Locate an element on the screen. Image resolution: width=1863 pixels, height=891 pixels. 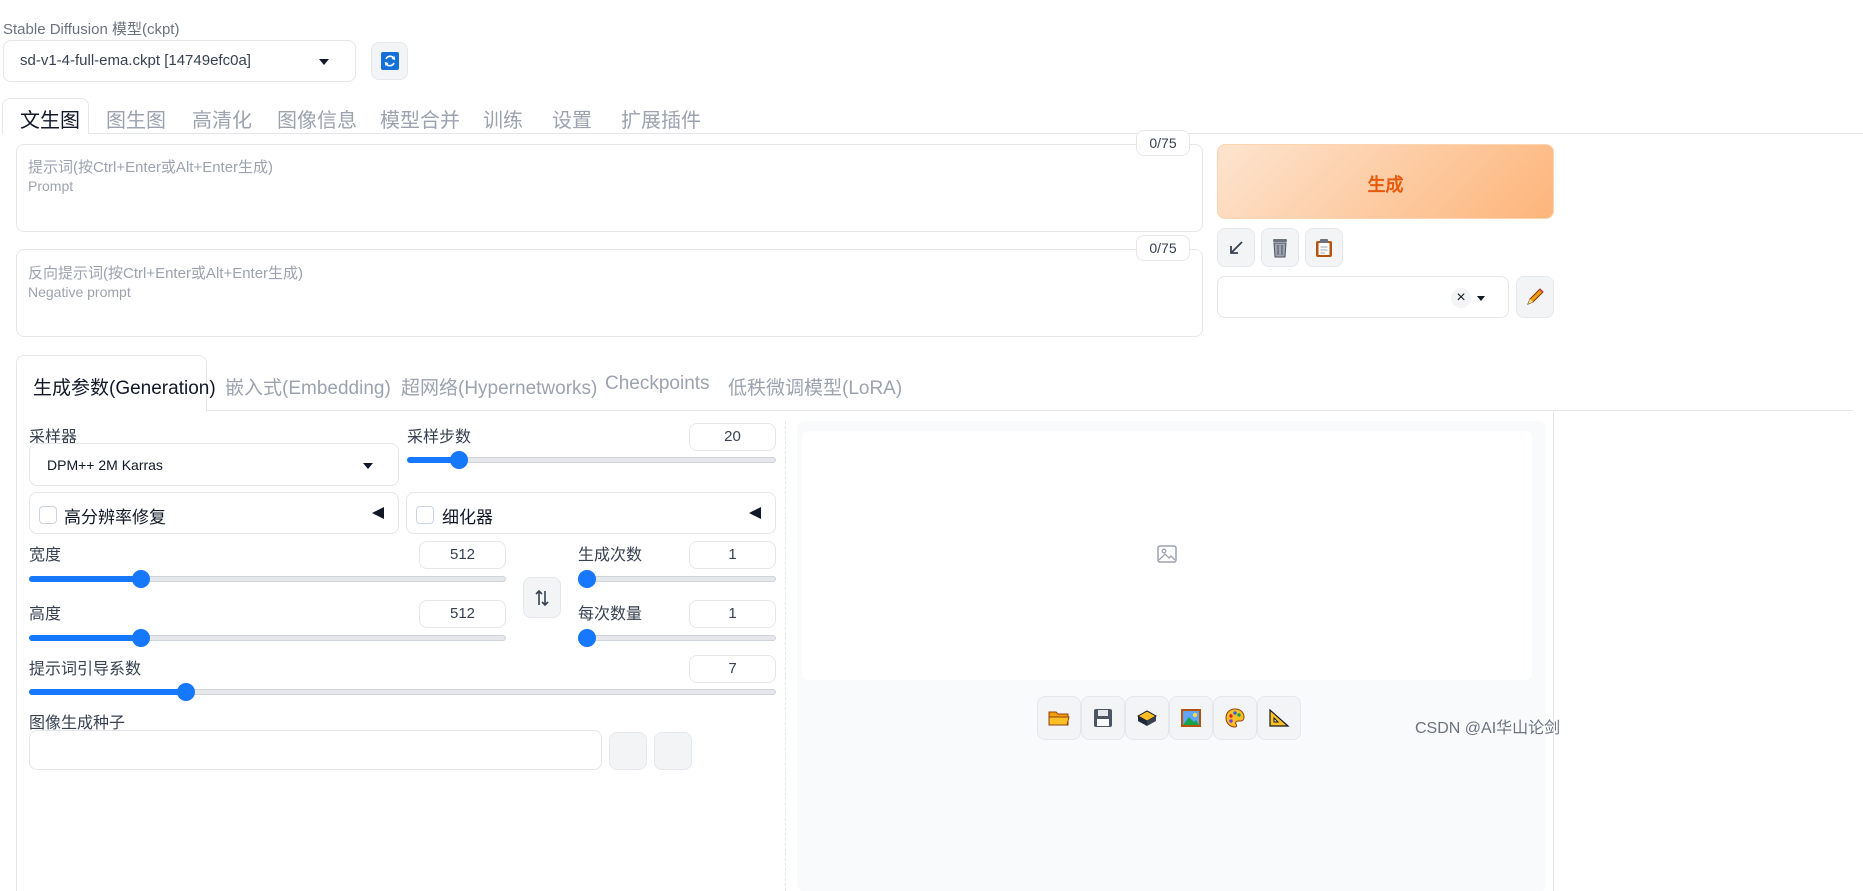
tab-generation-label: 生成参数(Generation) is located at coordinates (124, 388).